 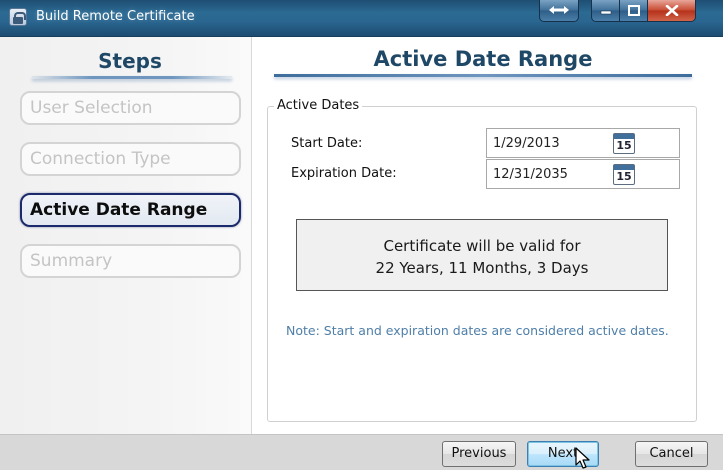 What do you see at coordinates (583, 143) in the screenshot?
I see `start-date-picker: 1/29/2013 15` at bounding box center [583, 143].